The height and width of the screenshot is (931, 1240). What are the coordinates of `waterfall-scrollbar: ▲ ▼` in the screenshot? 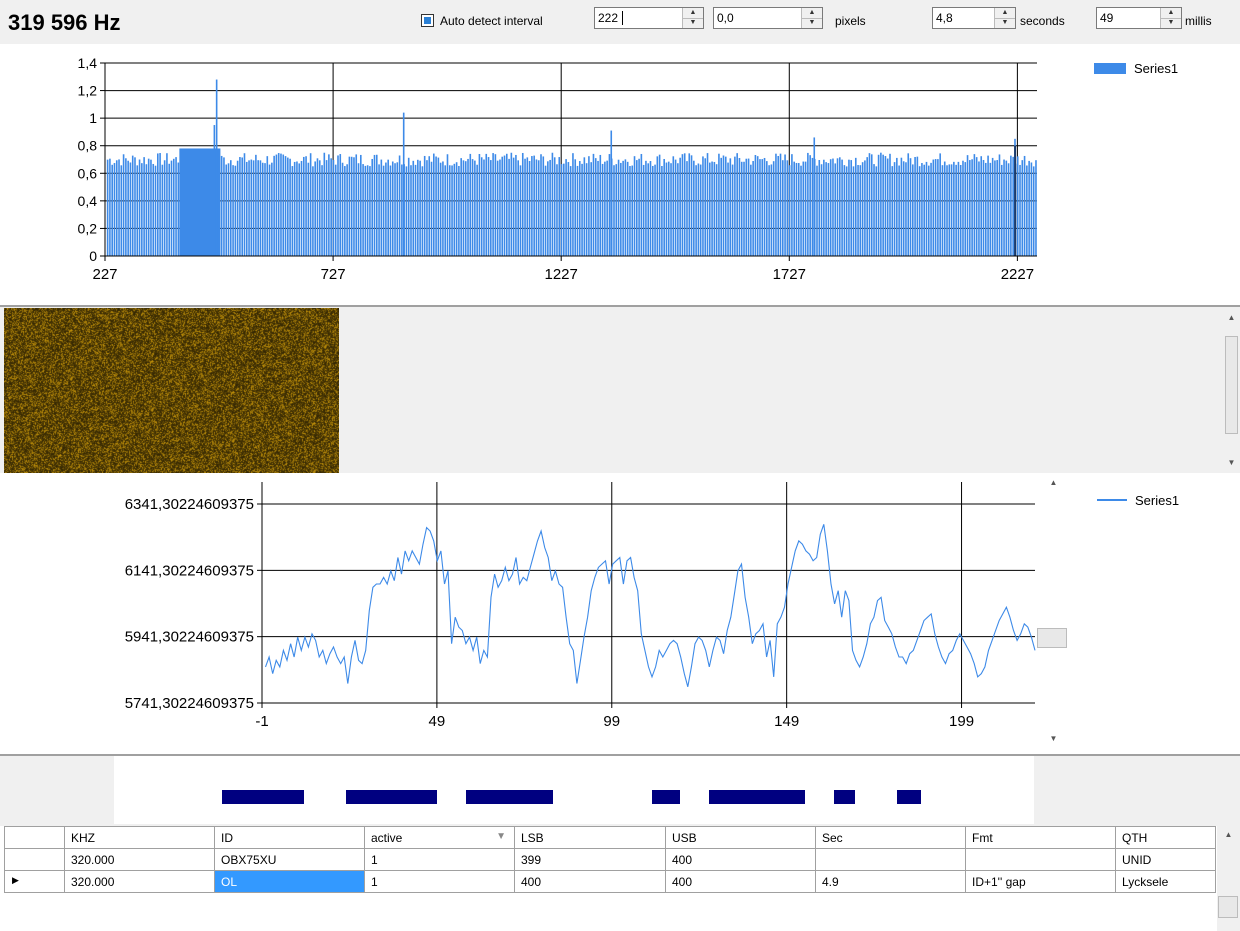 It's located at (1231, 391).